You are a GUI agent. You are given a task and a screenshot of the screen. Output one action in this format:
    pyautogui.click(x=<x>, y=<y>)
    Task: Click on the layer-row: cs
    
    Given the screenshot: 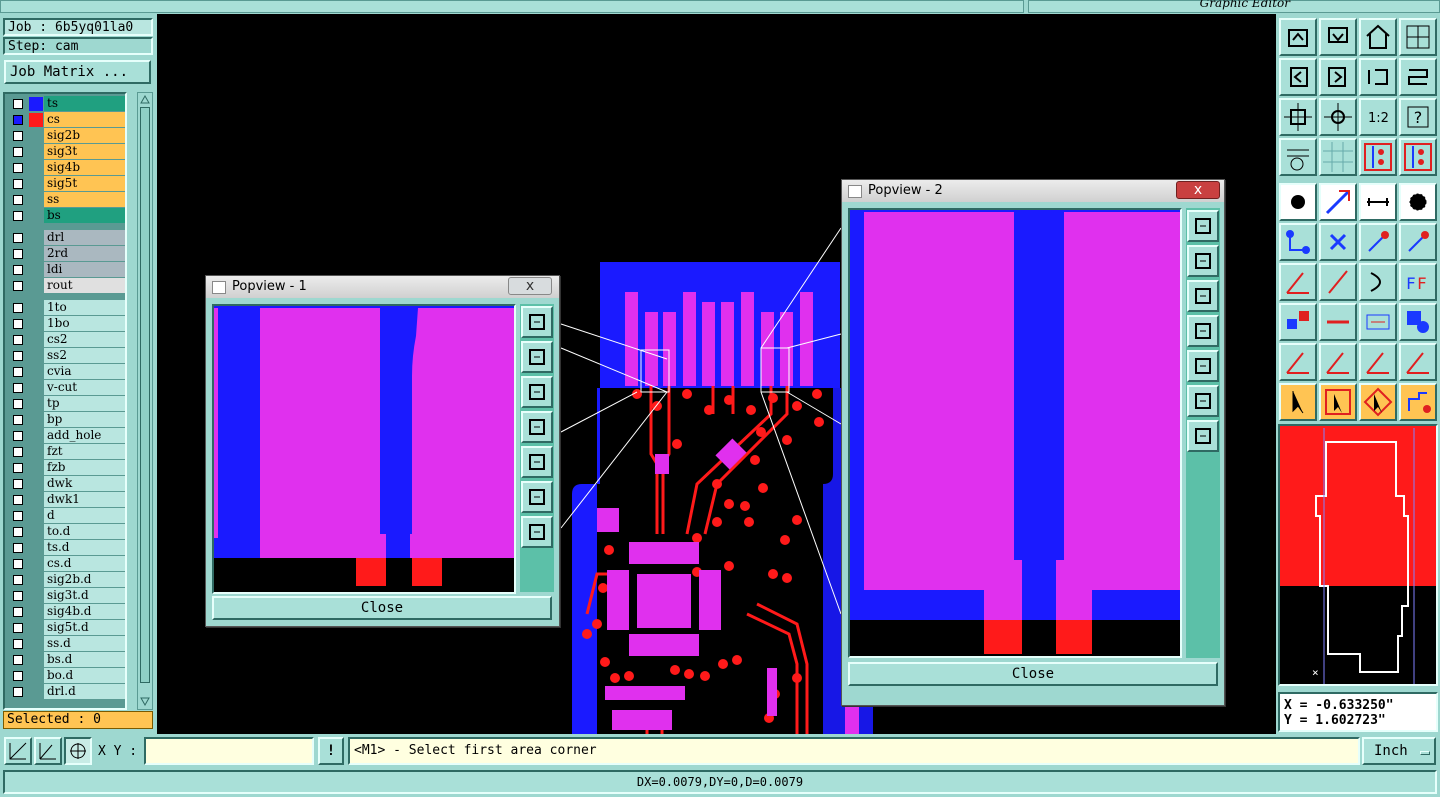 What is the action you would take?
    pyautogui.click(x=66, y=119)
    